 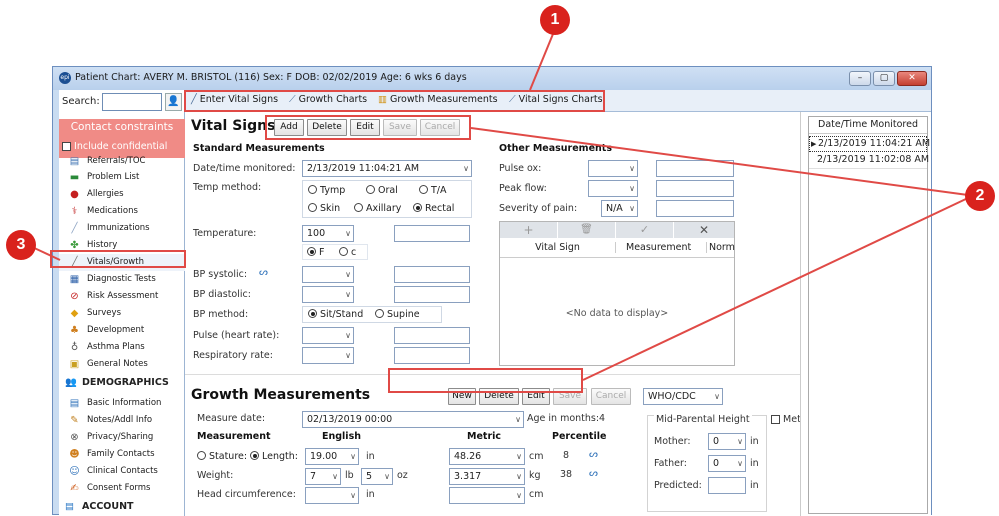 I want to click on length-metric-select: 48.26 ∨, so click(x=487, y=456).